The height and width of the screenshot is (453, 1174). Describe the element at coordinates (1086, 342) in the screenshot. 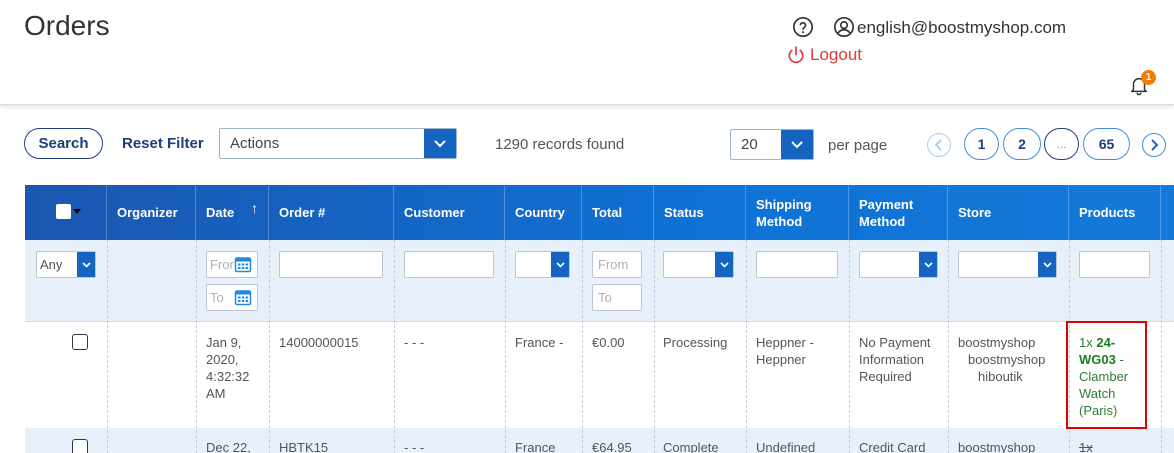

I see `product-qty: 1x` at that location.